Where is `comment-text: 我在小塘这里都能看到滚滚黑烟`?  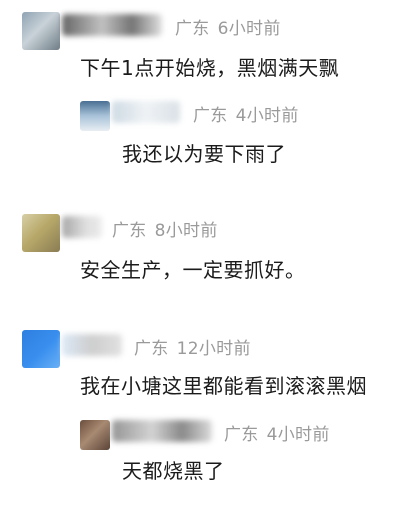
comment-text: 我在小塘这里都能看到滚滚黑烟 is located at coordinates (223, 386).